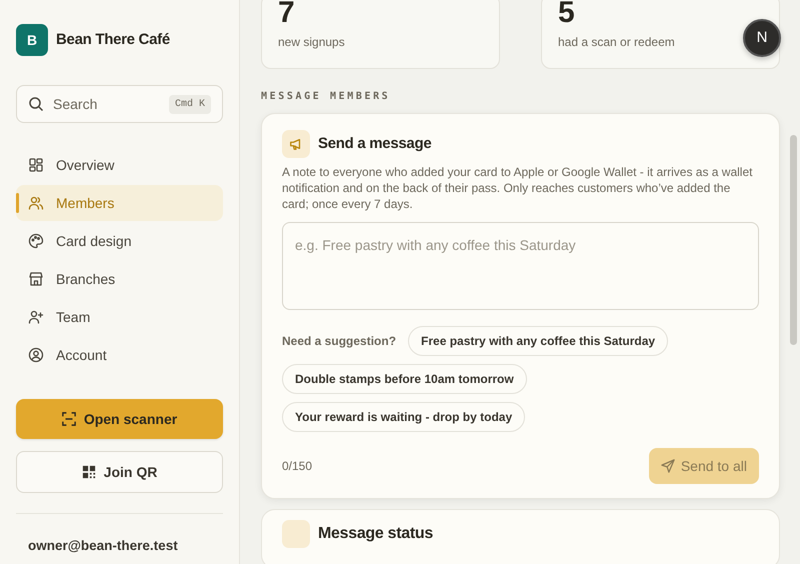 This screenshot has width=800, height=564. I want to click on nav-item: Account, so click(119, 355).